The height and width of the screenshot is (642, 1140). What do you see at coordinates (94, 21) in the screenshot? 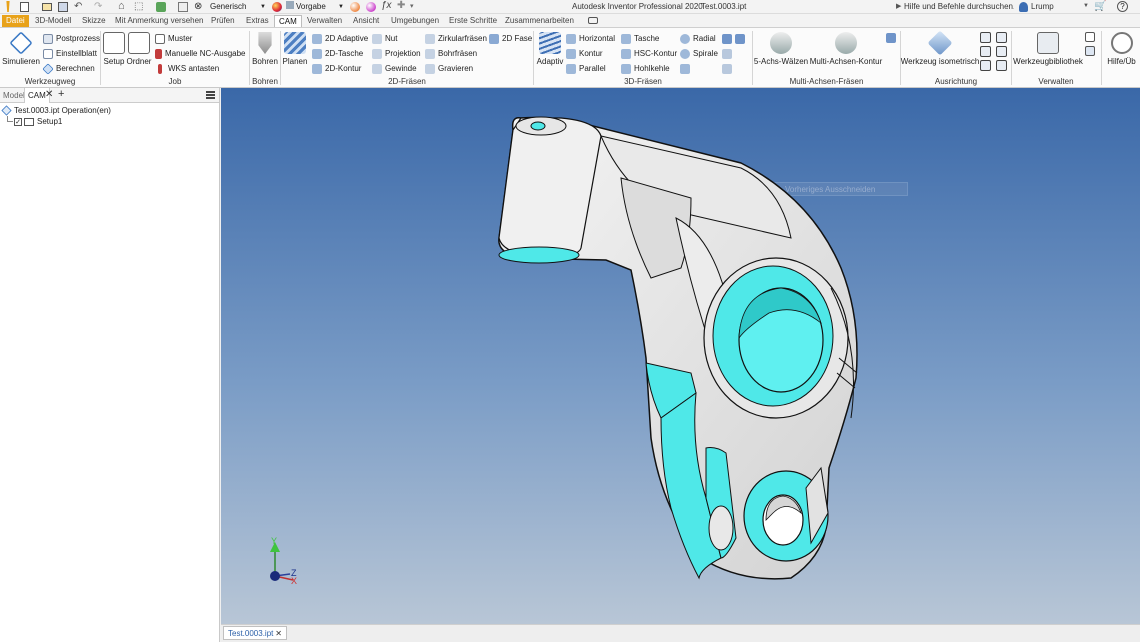
I see `tab-skizze: Skizze` at bounding box center [94, 21].